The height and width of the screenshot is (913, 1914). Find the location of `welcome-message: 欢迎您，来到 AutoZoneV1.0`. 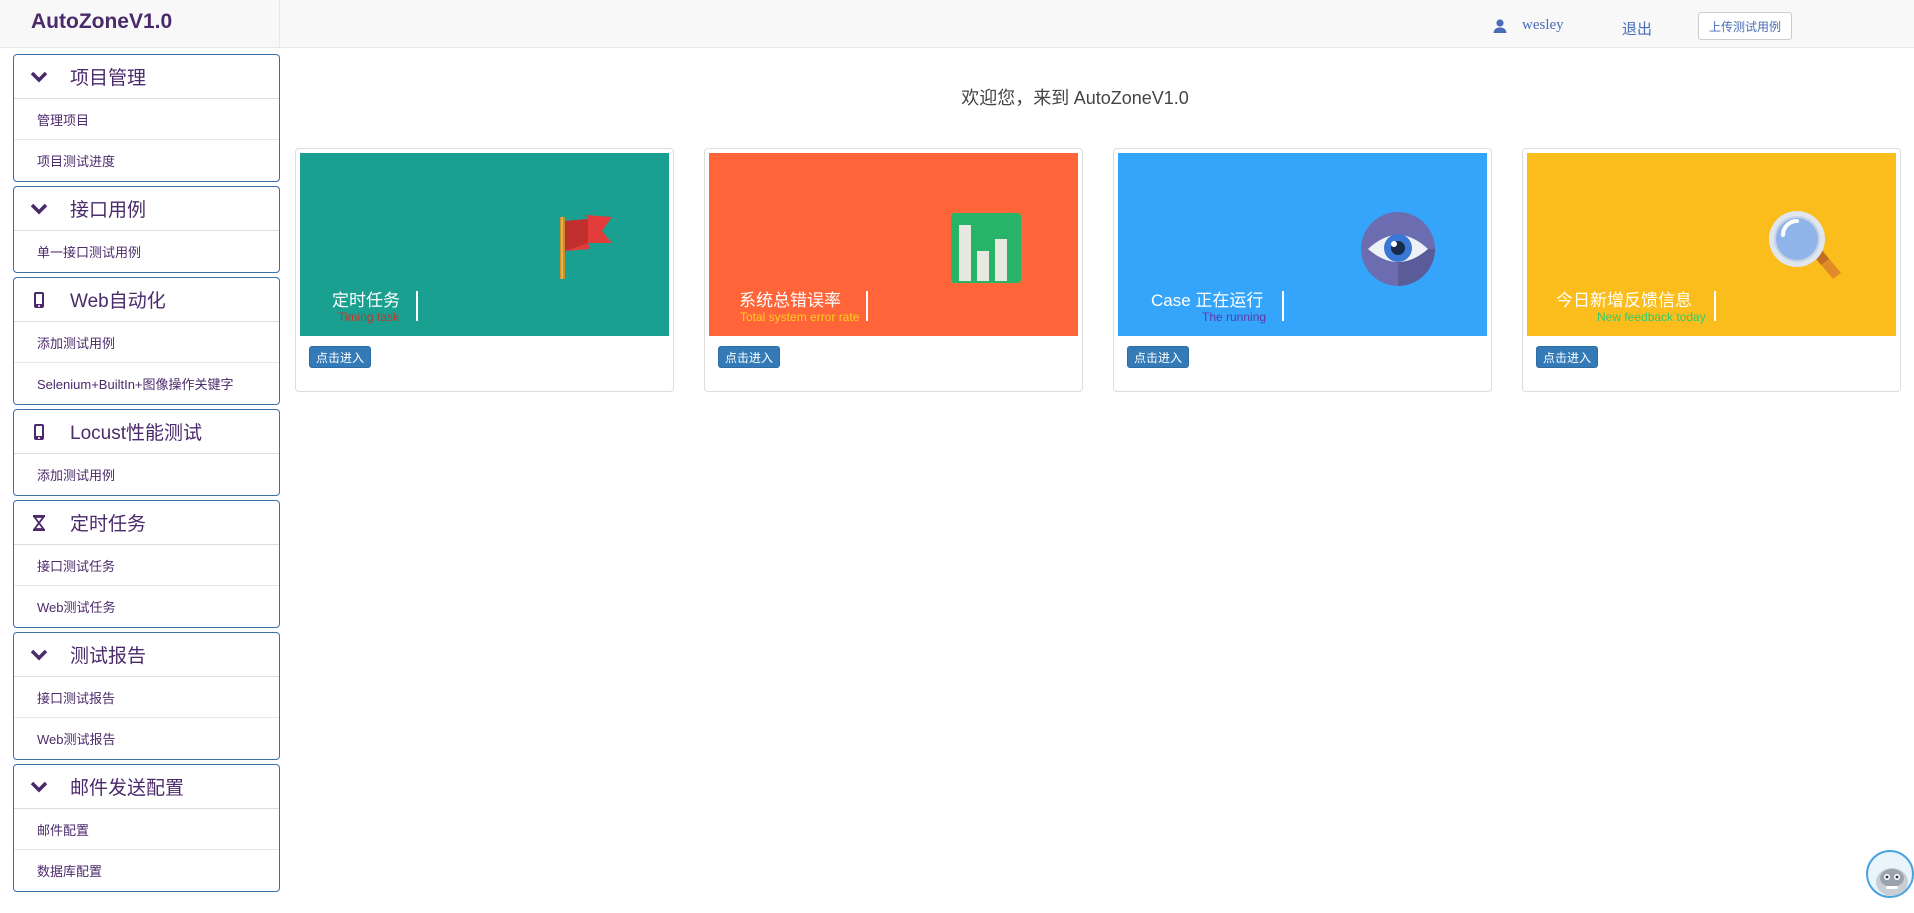

welcome-message: 欢迎您，来到 AutoZoneV1.0 is located at coordinates (957, 97).